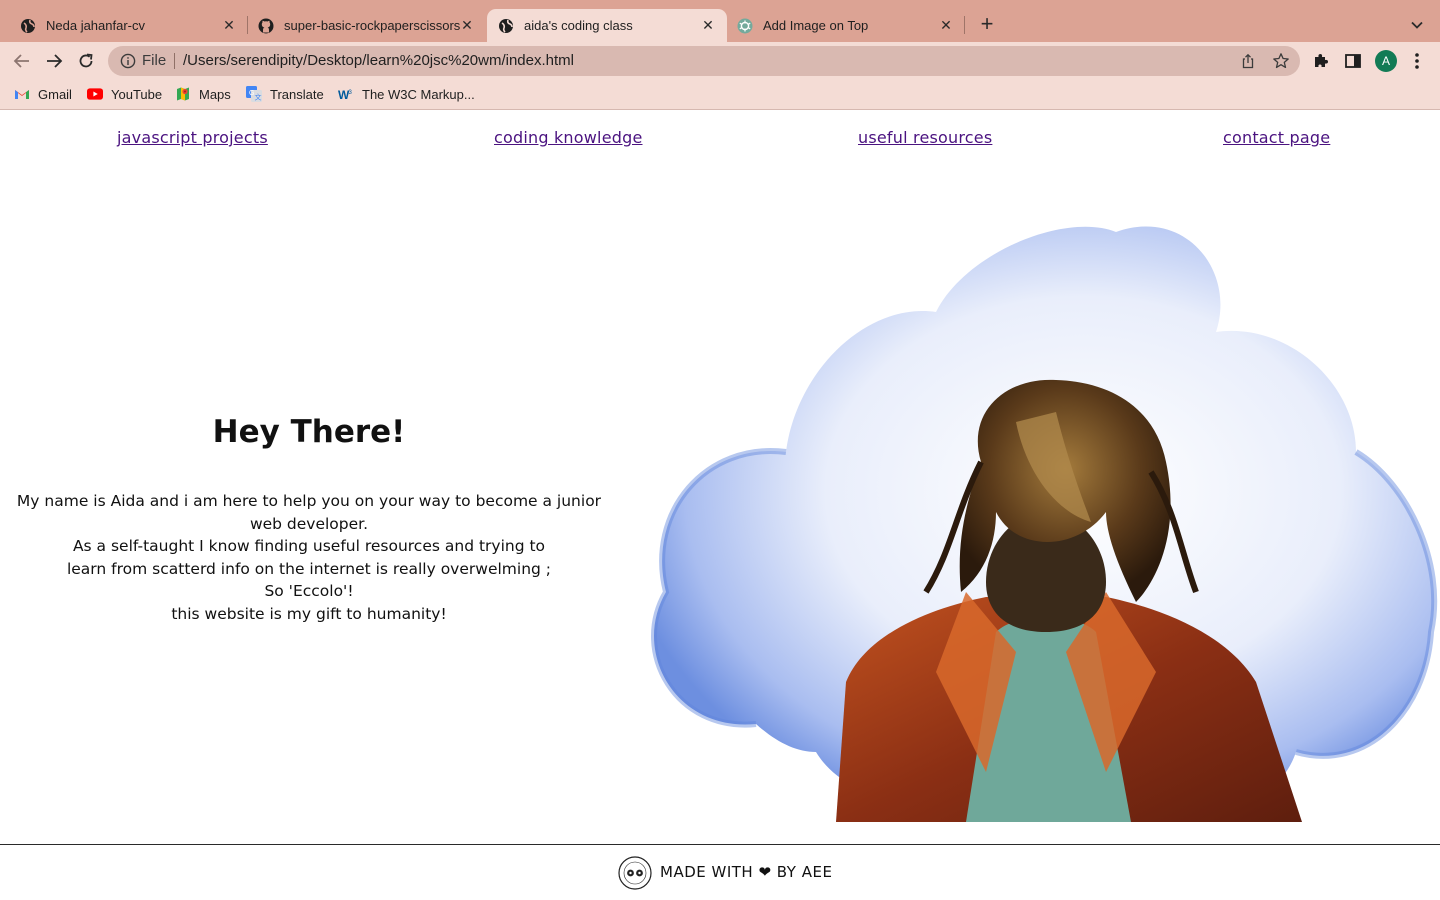  I want to click on bookmark-youtube: YouTube, so click(124, 94).